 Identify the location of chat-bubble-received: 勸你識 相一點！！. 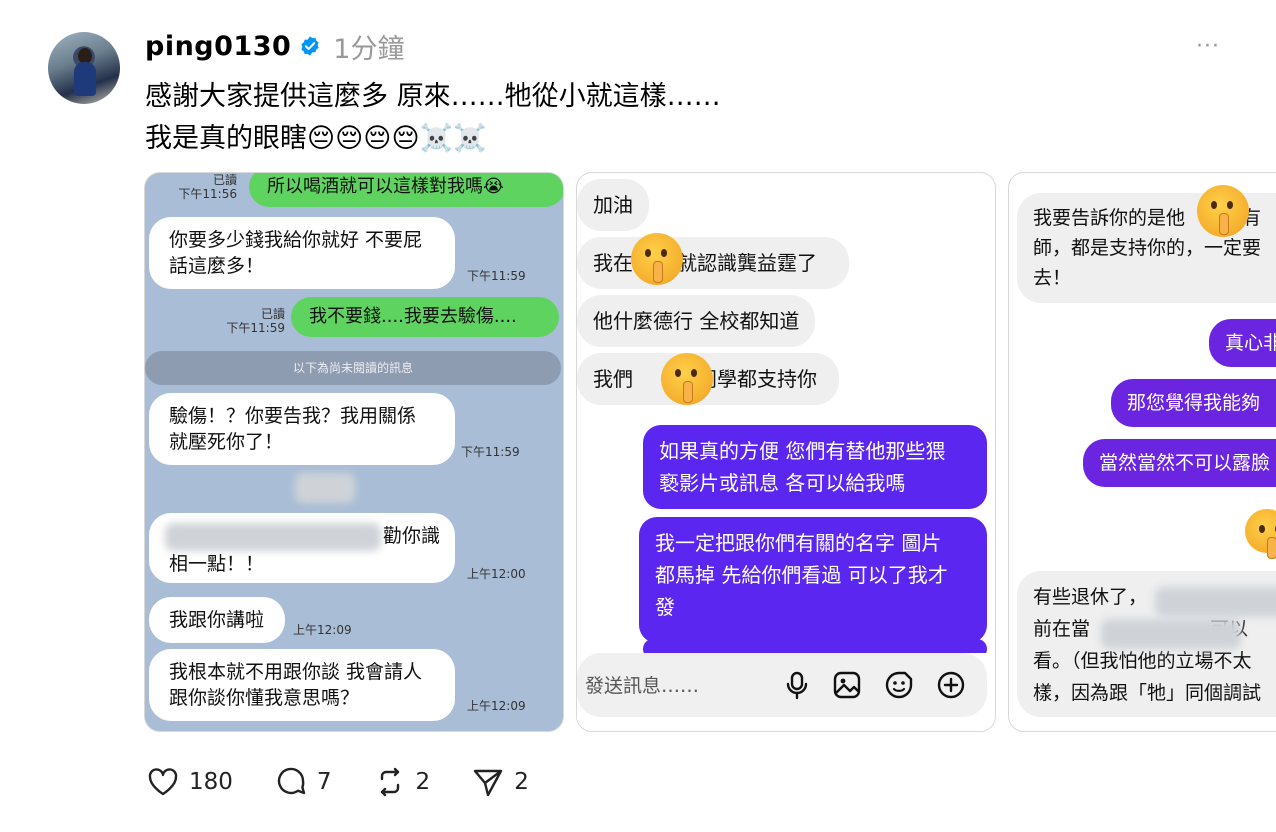
(302, 548).